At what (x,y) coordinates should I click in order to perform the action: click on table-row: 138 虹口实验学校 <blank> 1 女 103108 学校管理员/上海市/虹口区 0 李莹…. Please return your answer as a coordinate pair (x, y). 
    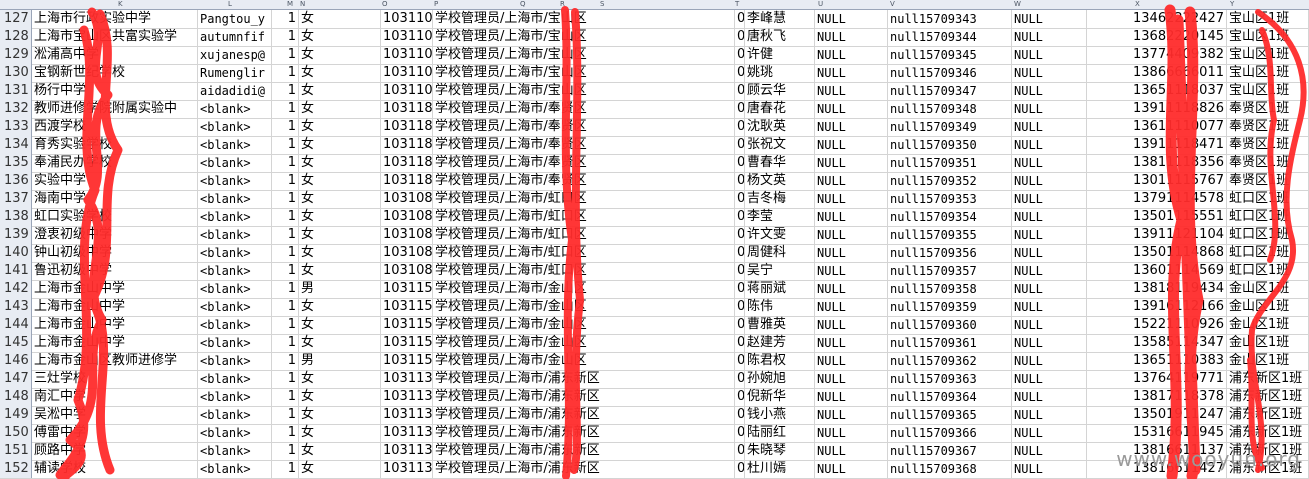
    Looking at the image, I should click on (654, 217).